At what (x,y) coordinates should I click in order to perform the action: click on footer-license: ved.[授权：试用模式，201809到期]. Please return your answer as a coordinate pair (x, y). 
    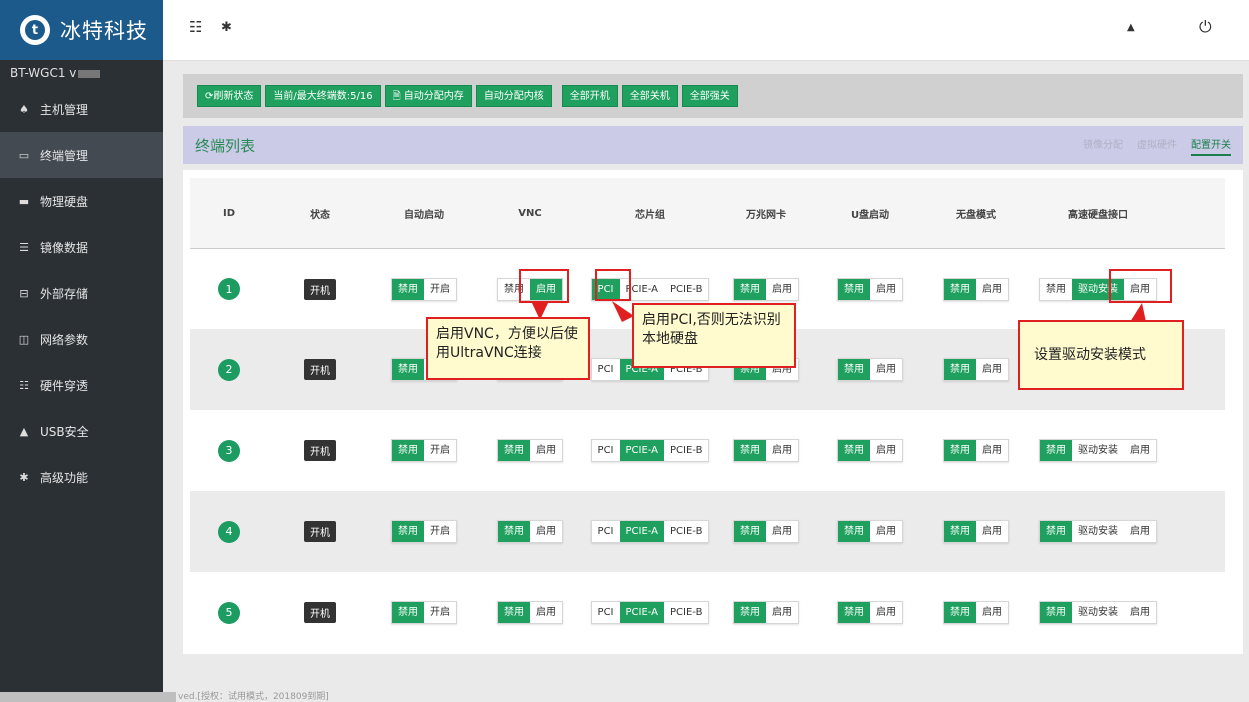
    Looking at the image, I should click on (200, 695).